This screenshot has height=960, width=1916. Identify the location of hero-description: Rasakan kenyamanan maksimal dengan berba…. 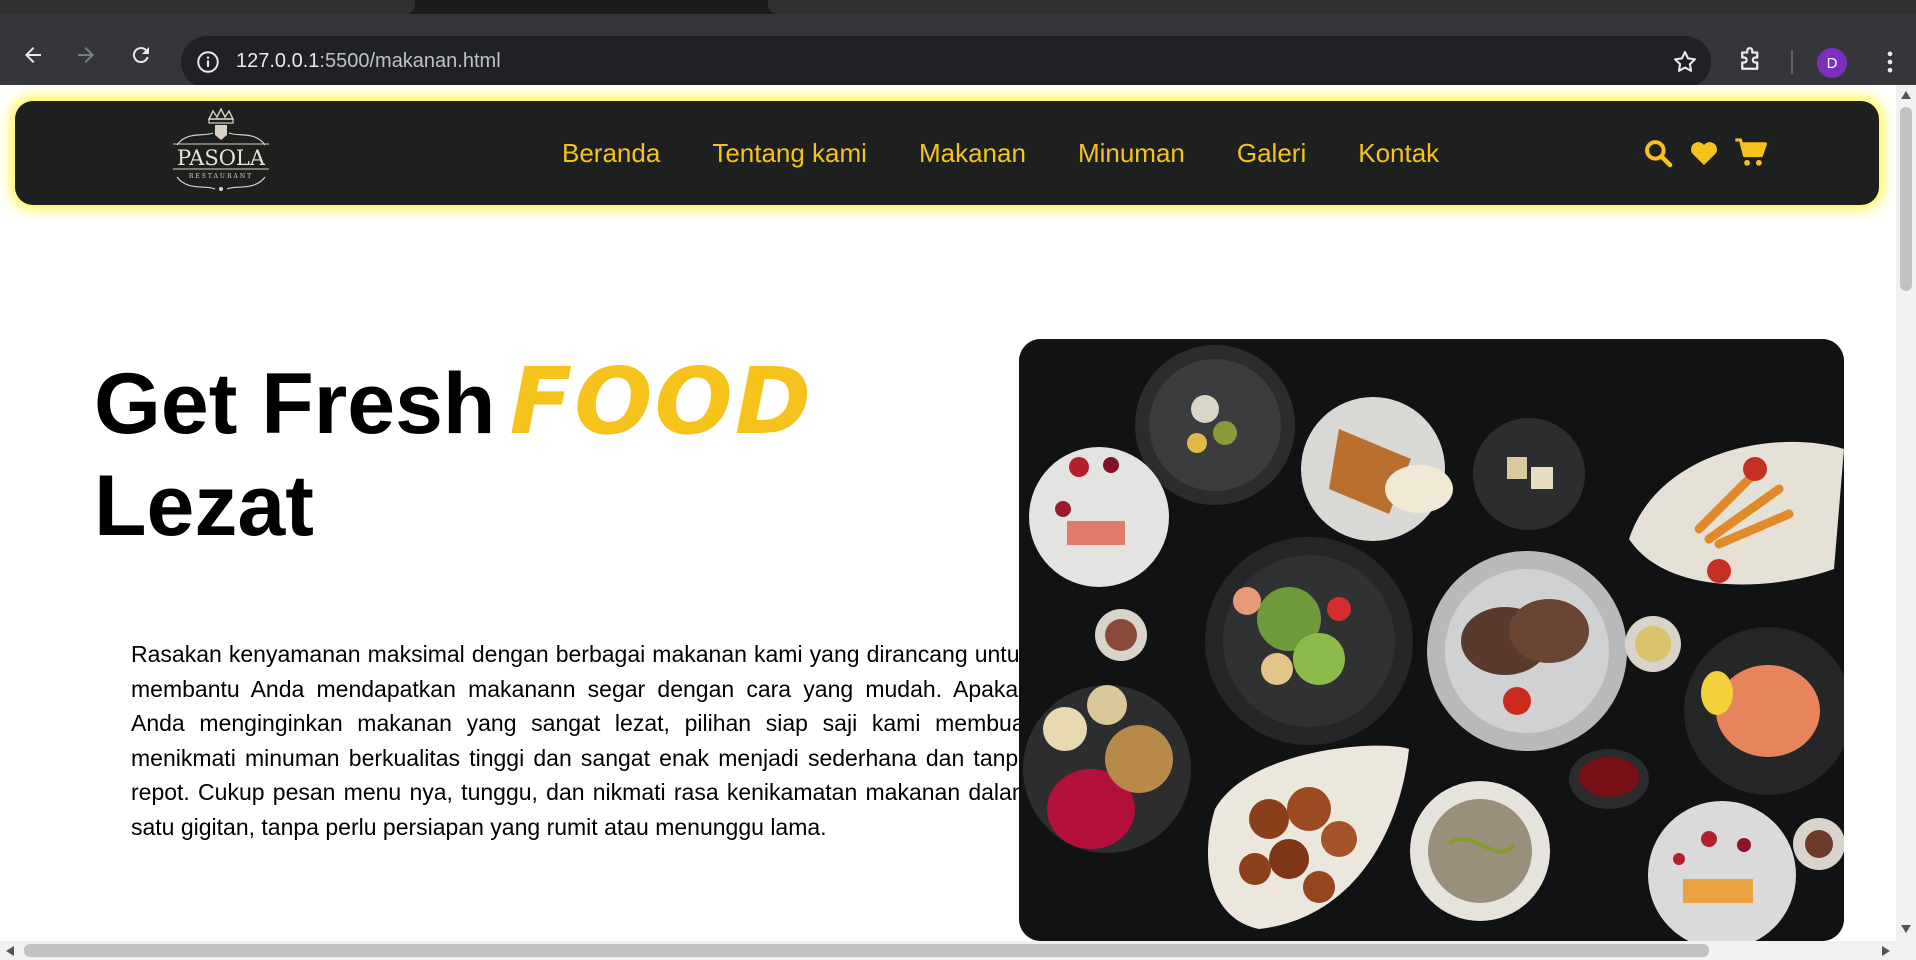
(581, 740).